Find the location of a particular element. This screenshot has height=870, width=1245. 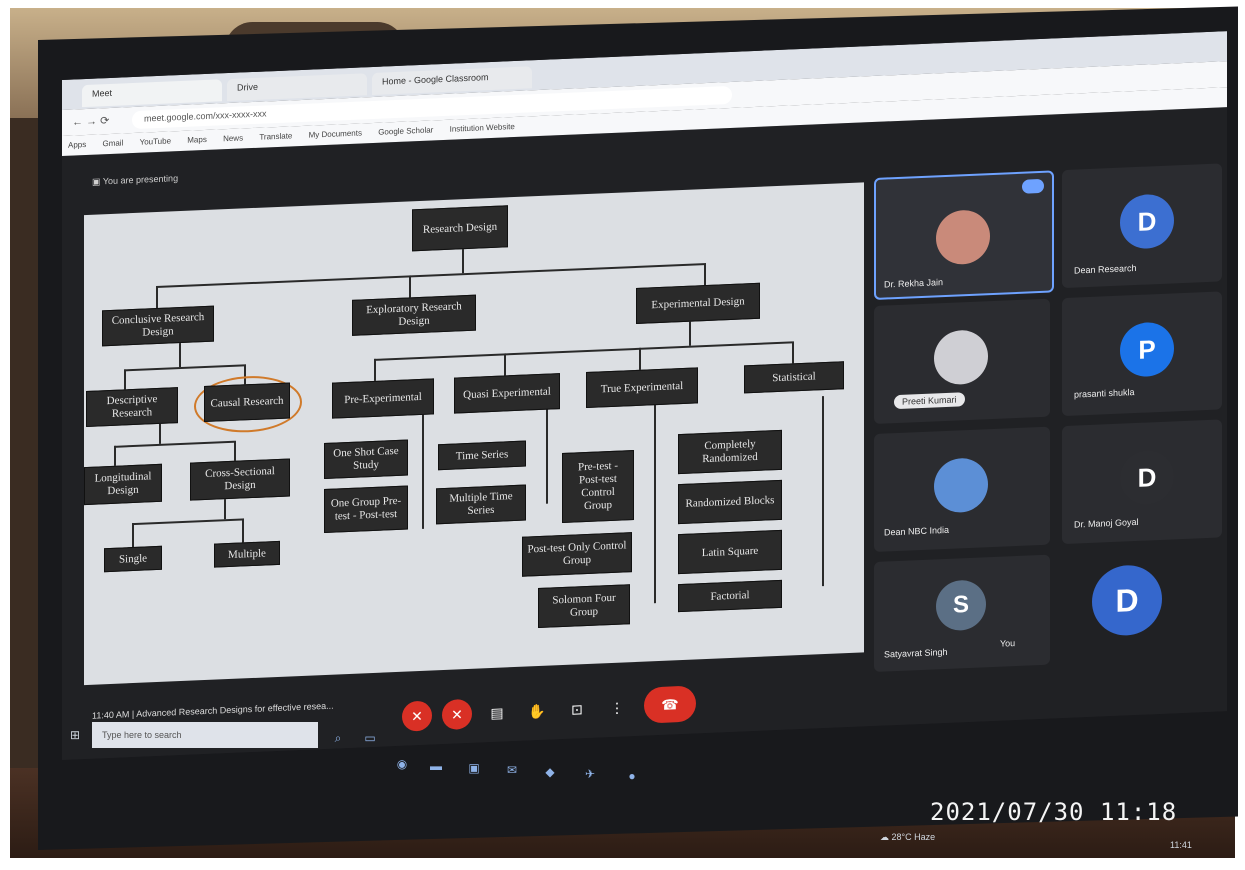

tray-clock: 11:41 is located at coordinates (1181, 845).